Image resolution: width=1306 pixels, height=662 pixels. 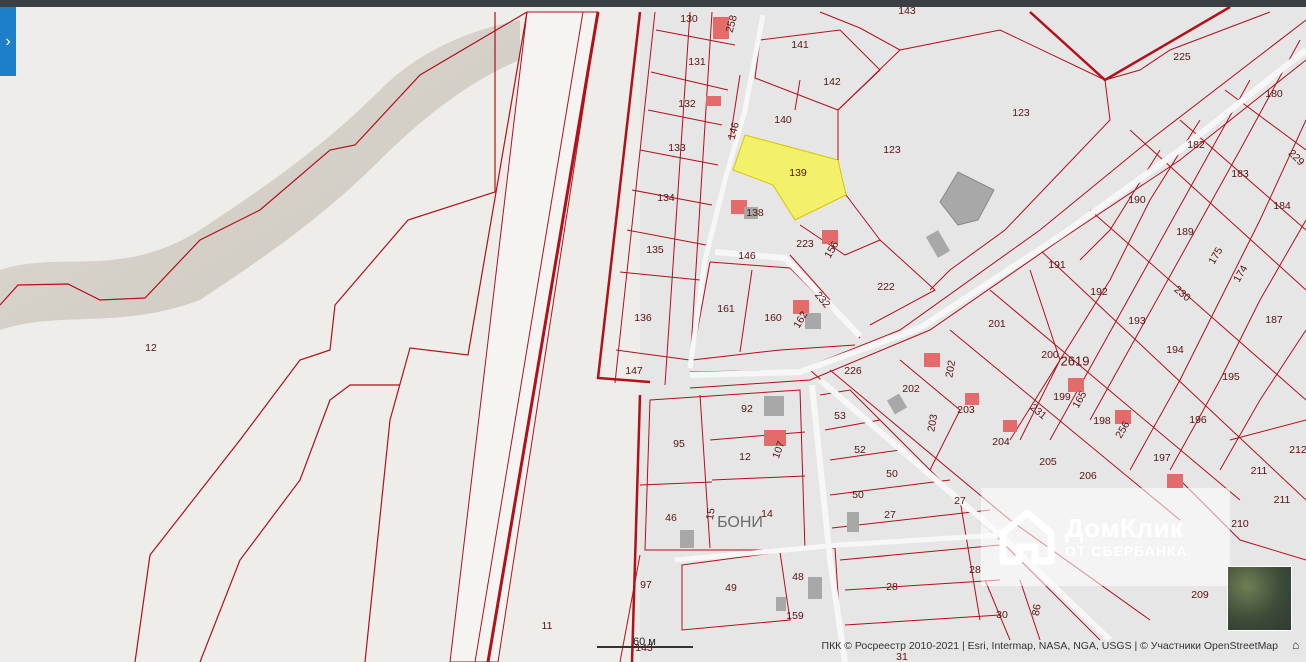 What do you see at coordinates (726, 309) in the screenshot?
I see `parcel-label: 161` at bounding box center [726, 309].